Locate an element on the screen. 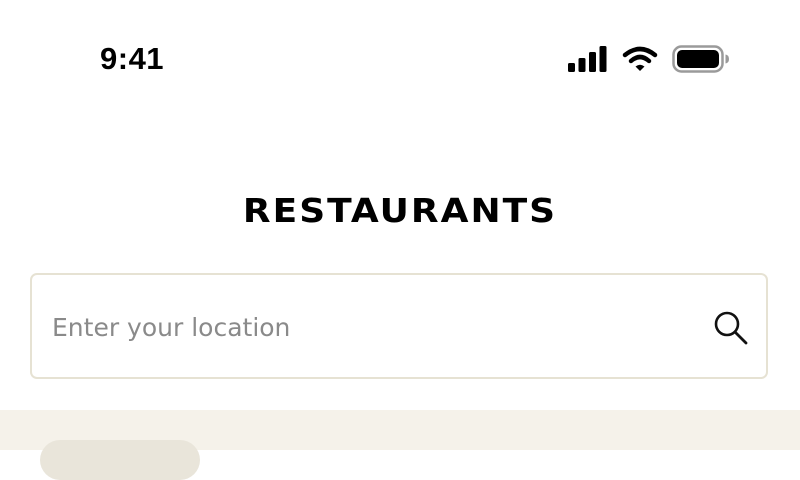  cellular-signal-icon is located at coordinates (587, 59).